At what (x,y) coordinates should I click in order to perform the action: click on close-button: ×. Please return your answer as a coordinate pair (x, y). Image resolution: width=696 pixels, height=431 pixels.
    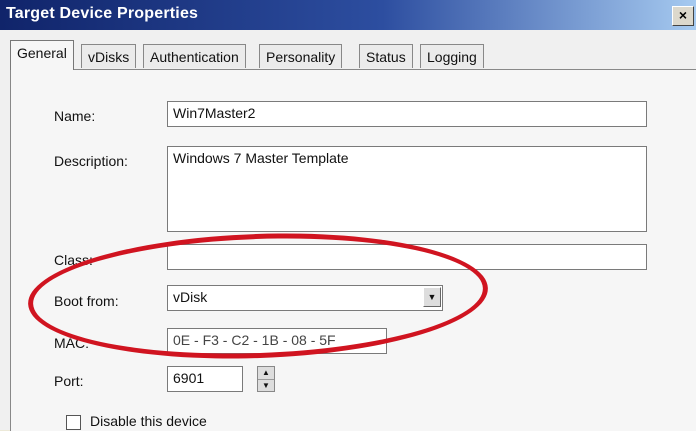
    Looking at the image, I should click on (683, 16).